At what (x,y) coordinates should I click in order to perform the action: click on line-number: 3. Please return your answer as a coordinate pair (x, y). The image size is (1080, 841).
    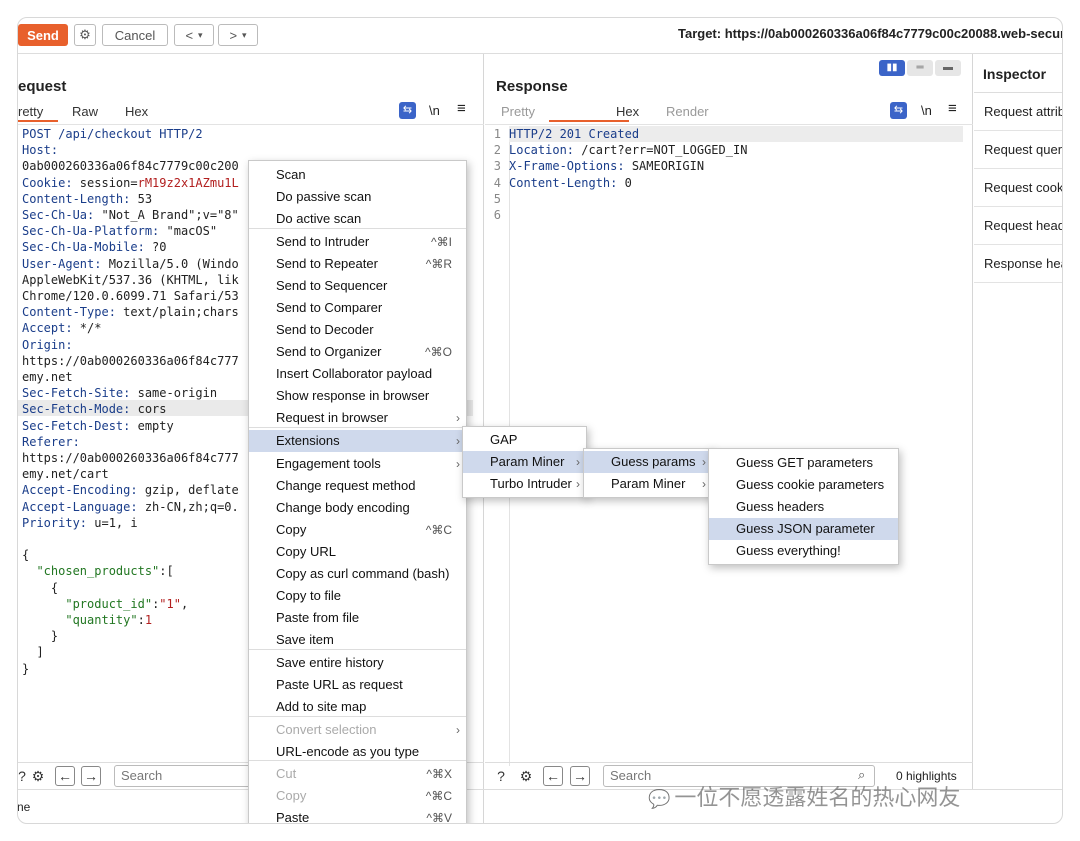
    Looking at the image, I should click on (497, 166).